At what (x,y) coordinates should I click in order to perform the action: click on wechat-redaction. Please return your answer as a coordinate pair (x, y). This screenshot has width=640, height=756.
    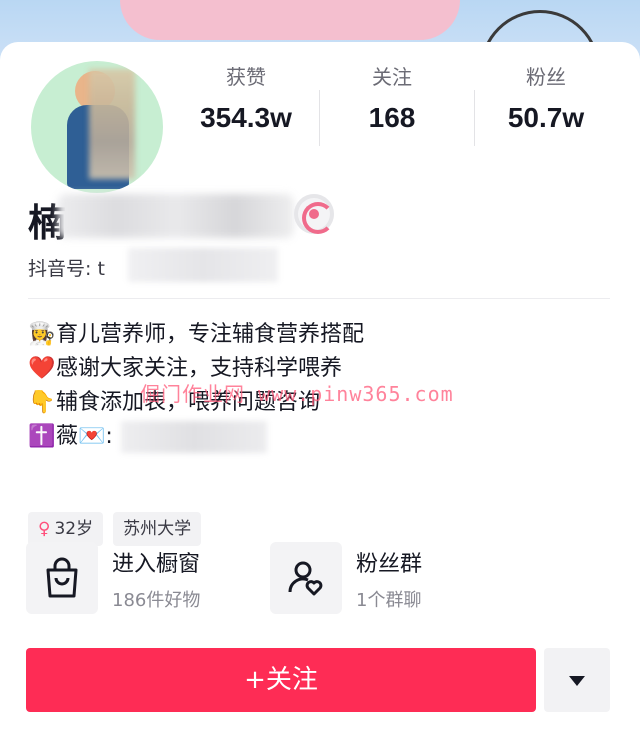
    Looking at the image, I should click on (193, 437).